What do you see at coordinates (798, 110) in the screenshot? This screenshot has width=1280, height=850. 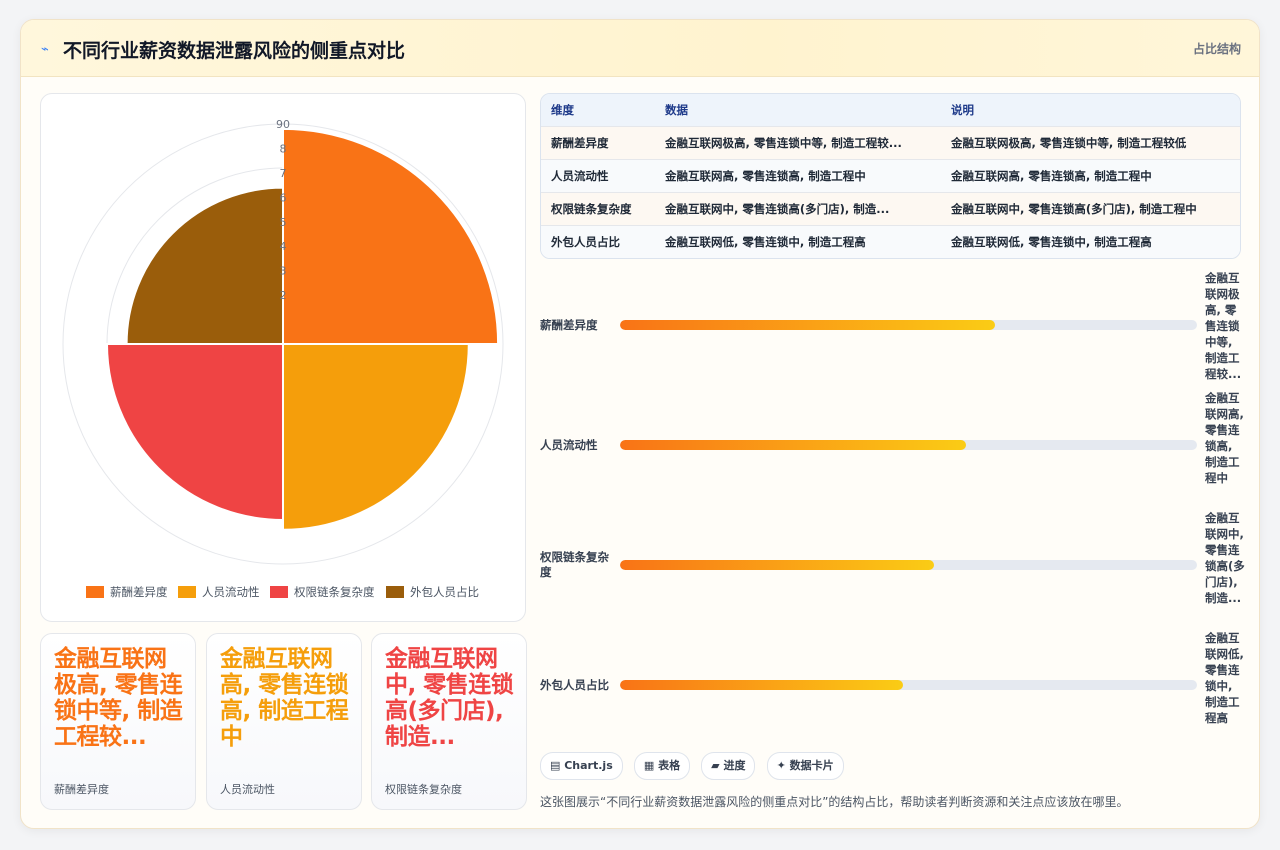 I see `table-header: 数据` at bounding box center [798, 110].